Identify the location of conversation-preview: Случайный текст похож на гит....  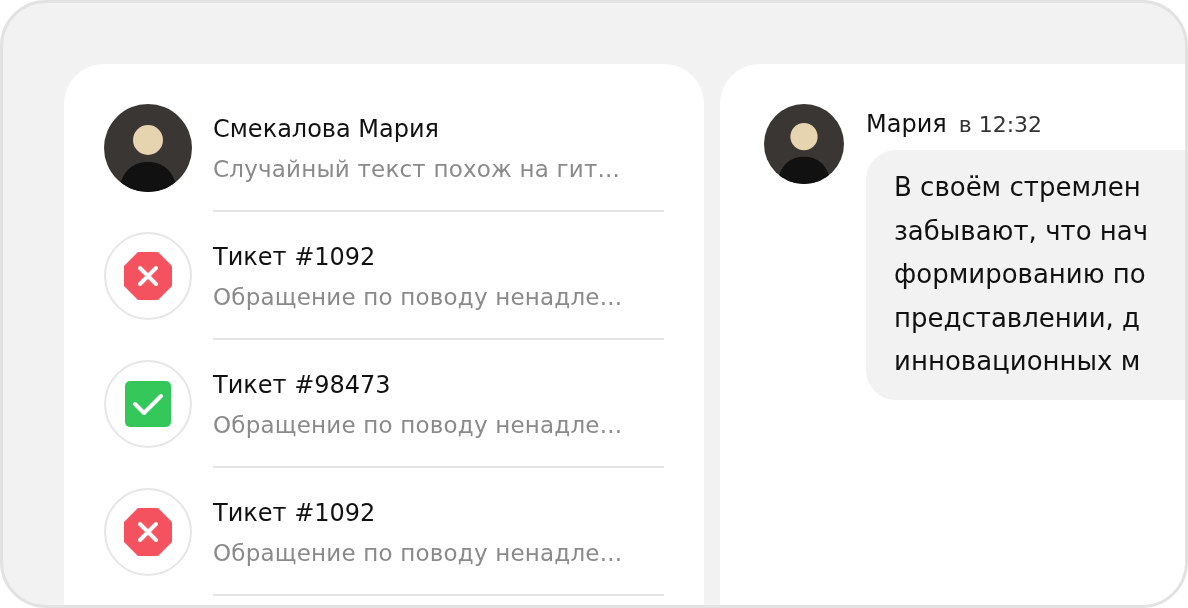
(417, 169).